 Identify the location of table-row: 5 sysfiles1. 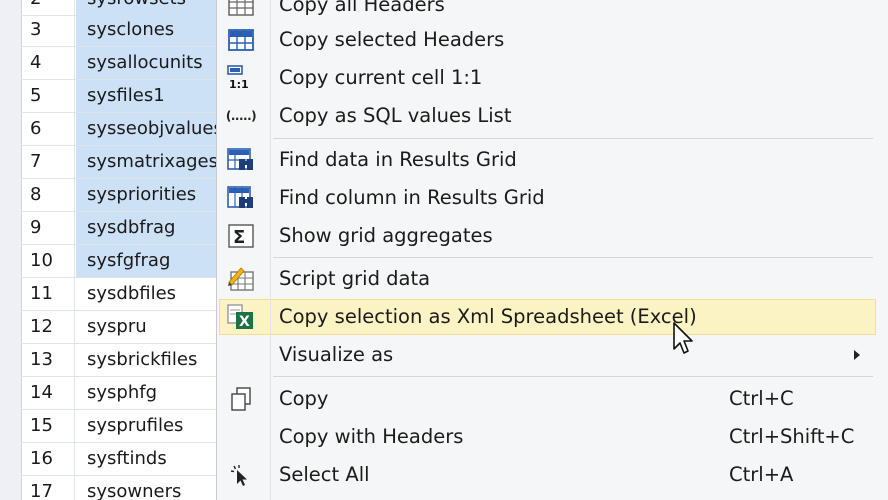
(120, 96).